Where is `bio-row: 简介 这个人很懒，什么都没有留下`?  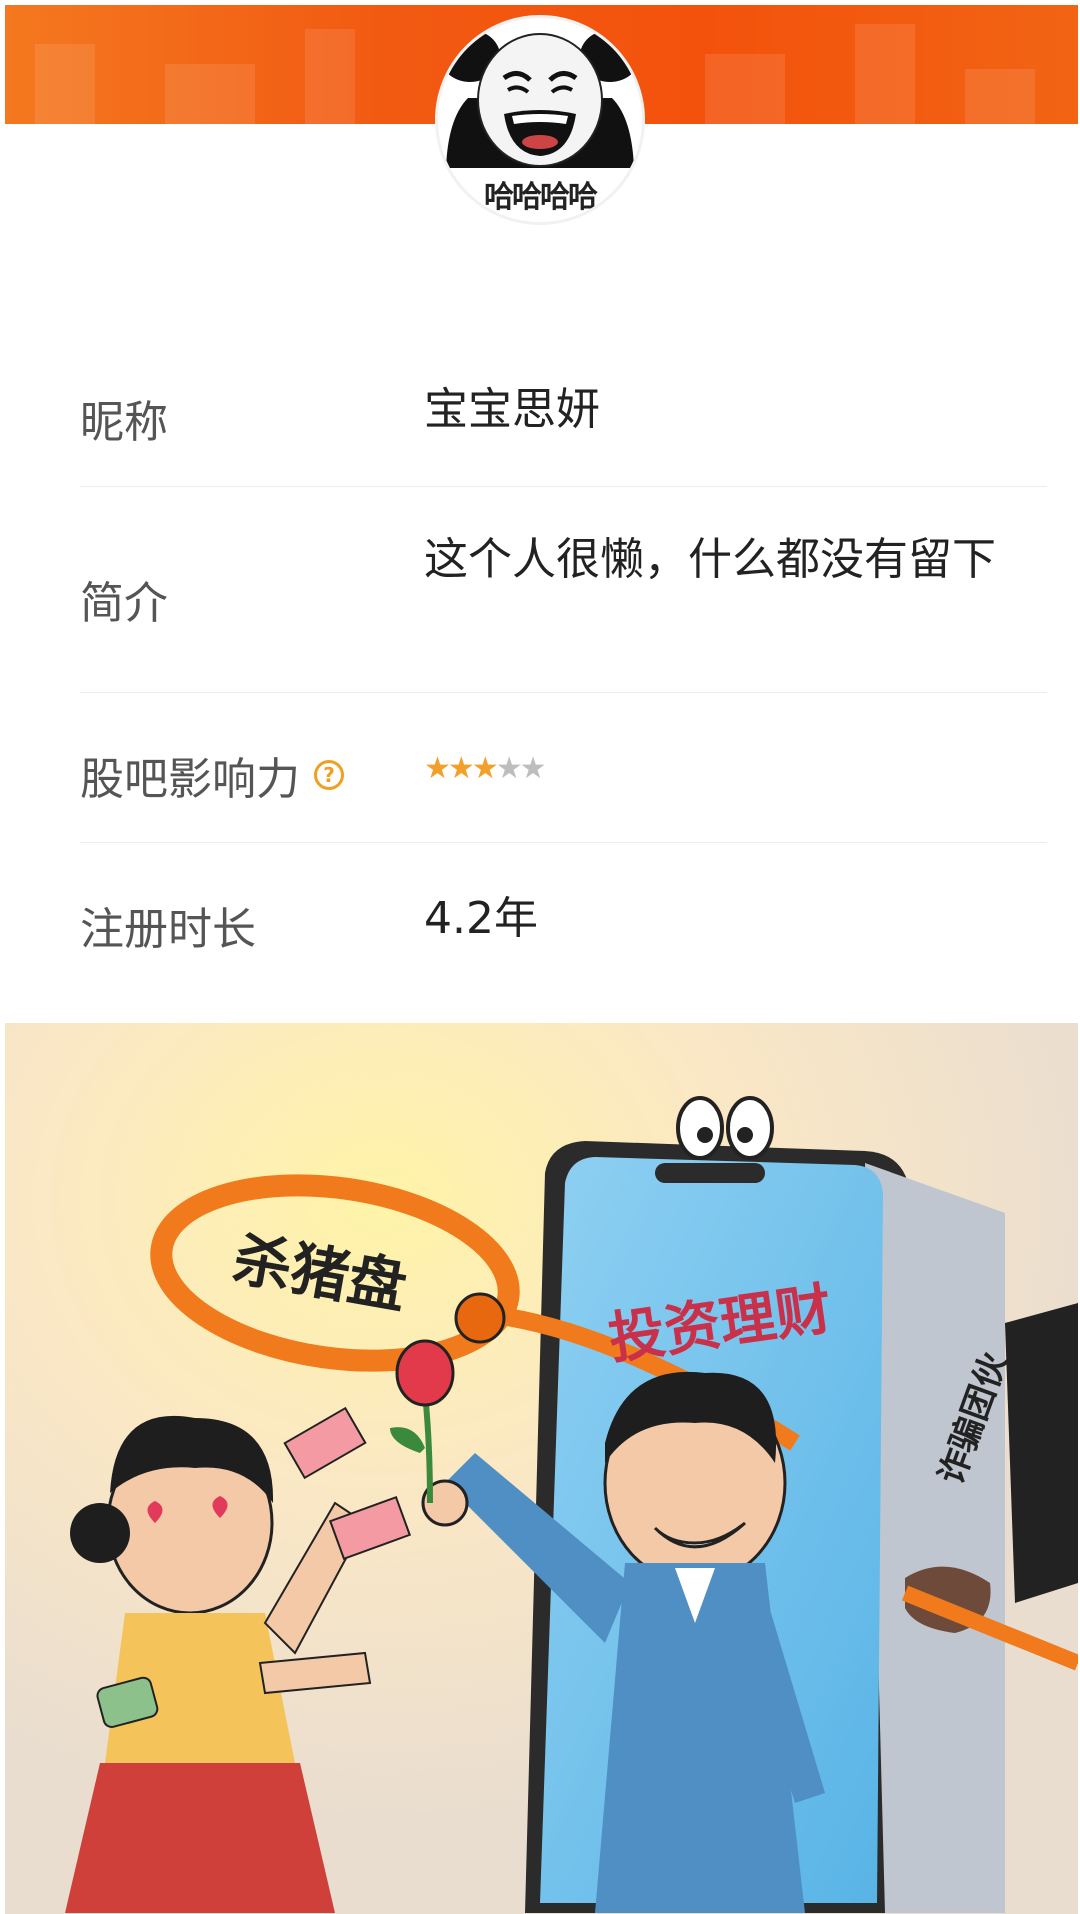
bio-row: 简介 这个人很懒，什么都没有留下 is located at coordinates (563, 590).